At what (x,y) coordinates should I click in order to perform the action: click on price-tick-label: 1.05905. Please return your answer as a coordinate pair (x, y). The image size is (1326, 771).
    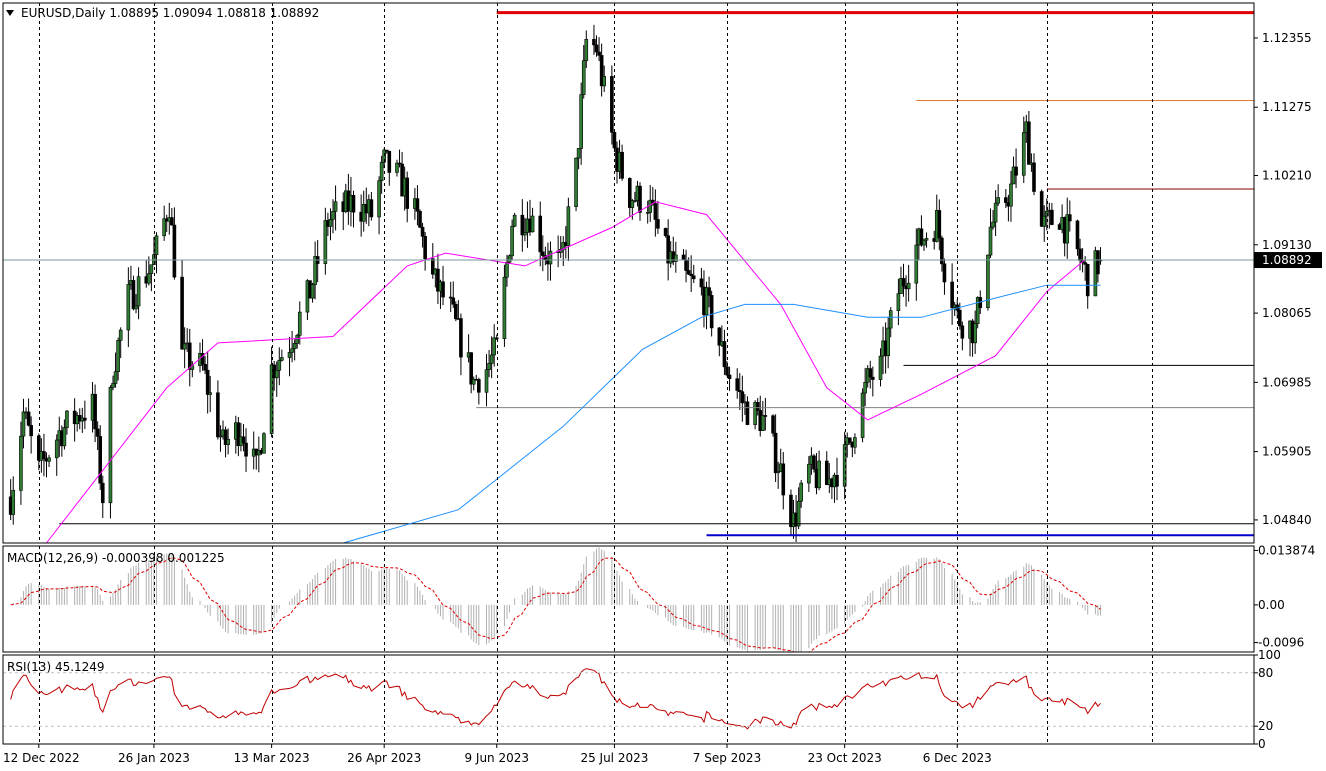
    Looking at the image, I should click on (1287, 452).